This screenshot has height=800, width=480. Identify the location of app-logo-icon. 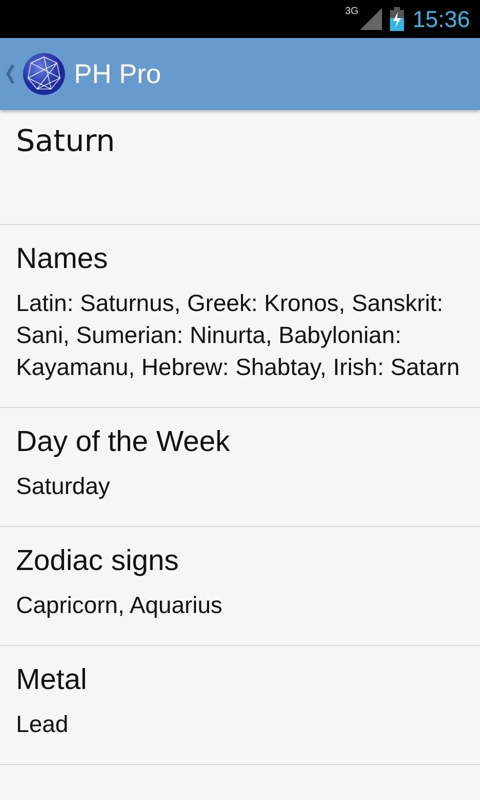
(44, 74).